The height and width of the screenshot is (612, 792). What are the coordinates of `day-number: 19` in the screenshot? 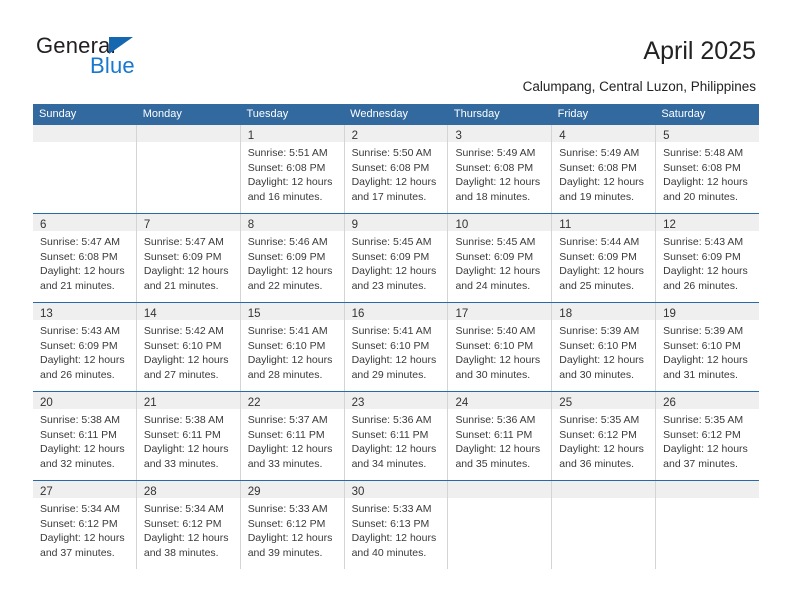 It's located at (669, 314).